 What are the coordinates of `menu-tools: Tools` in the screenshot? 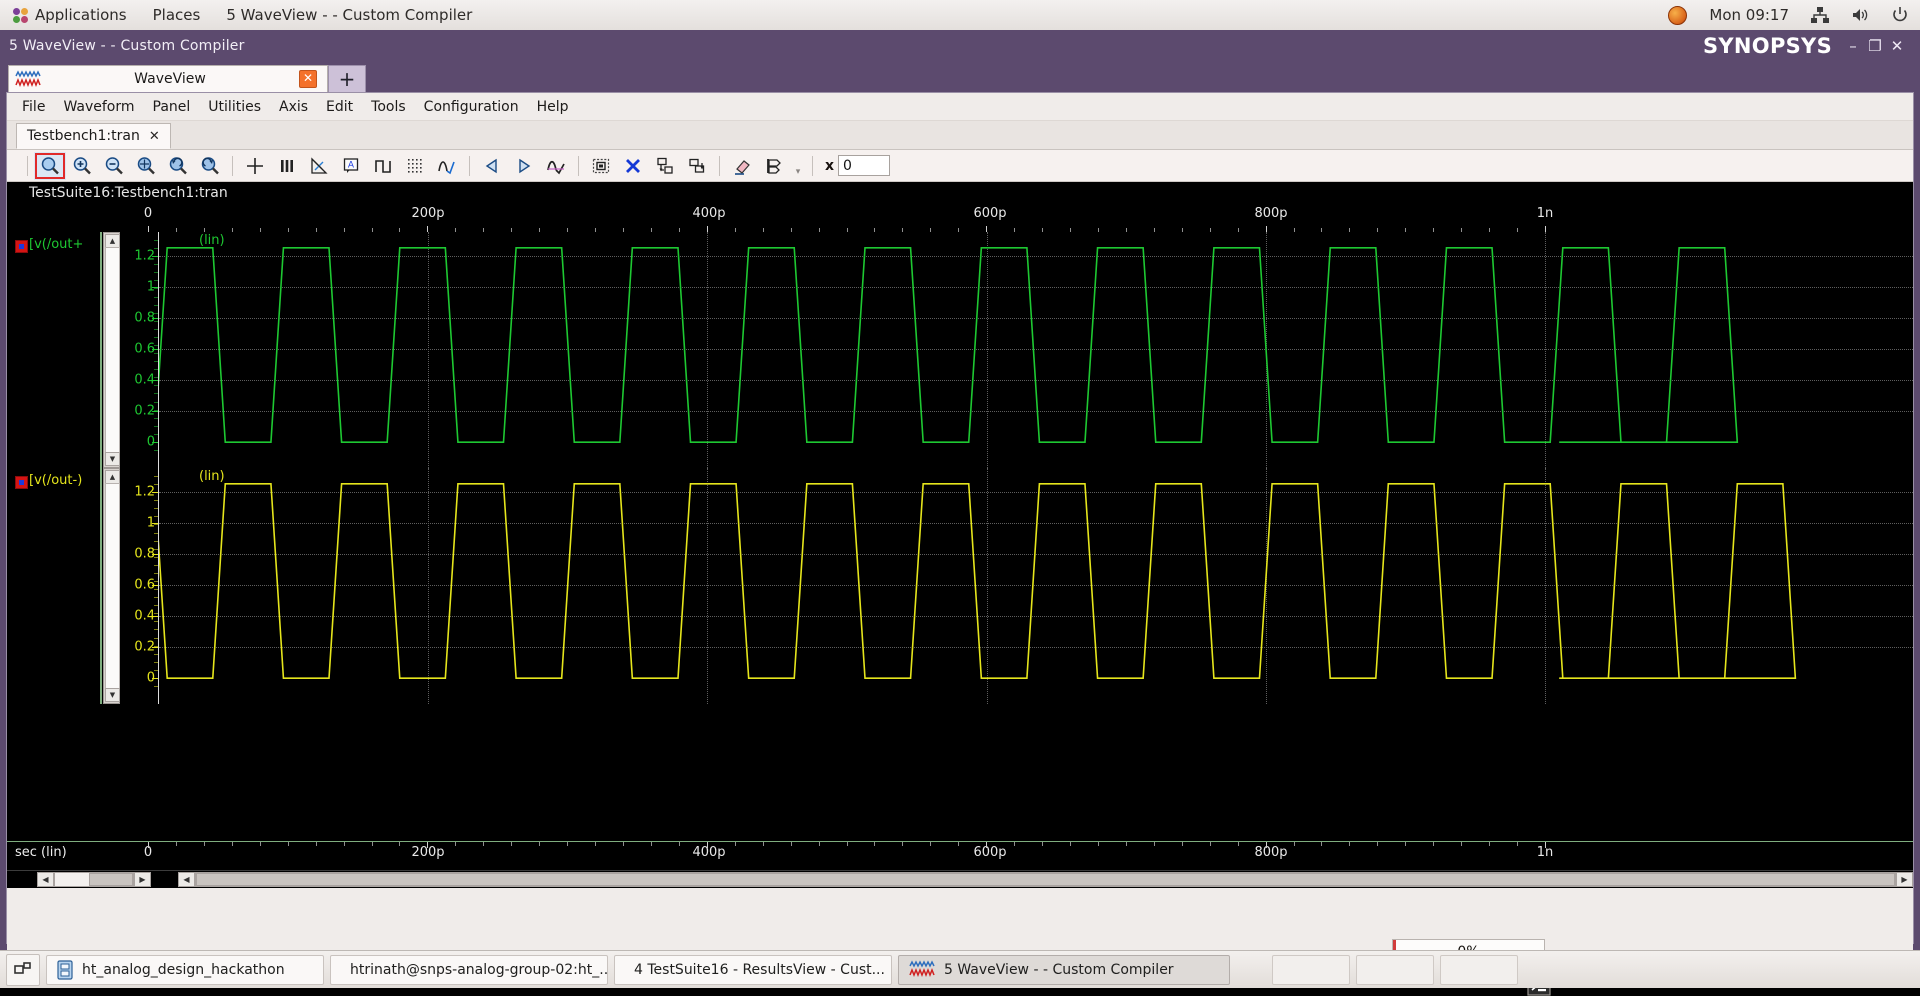 It's located at (388, 107).